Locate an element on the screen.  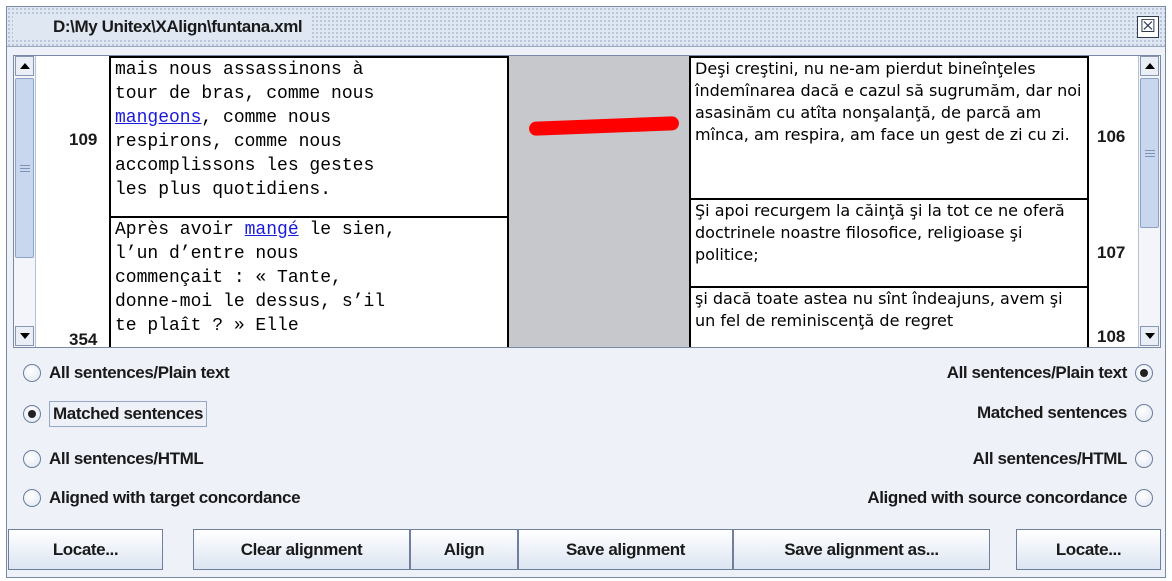
title-cell: D:\My Unitex\XAlign\funtana.xml is located at coordinates (162, 27).